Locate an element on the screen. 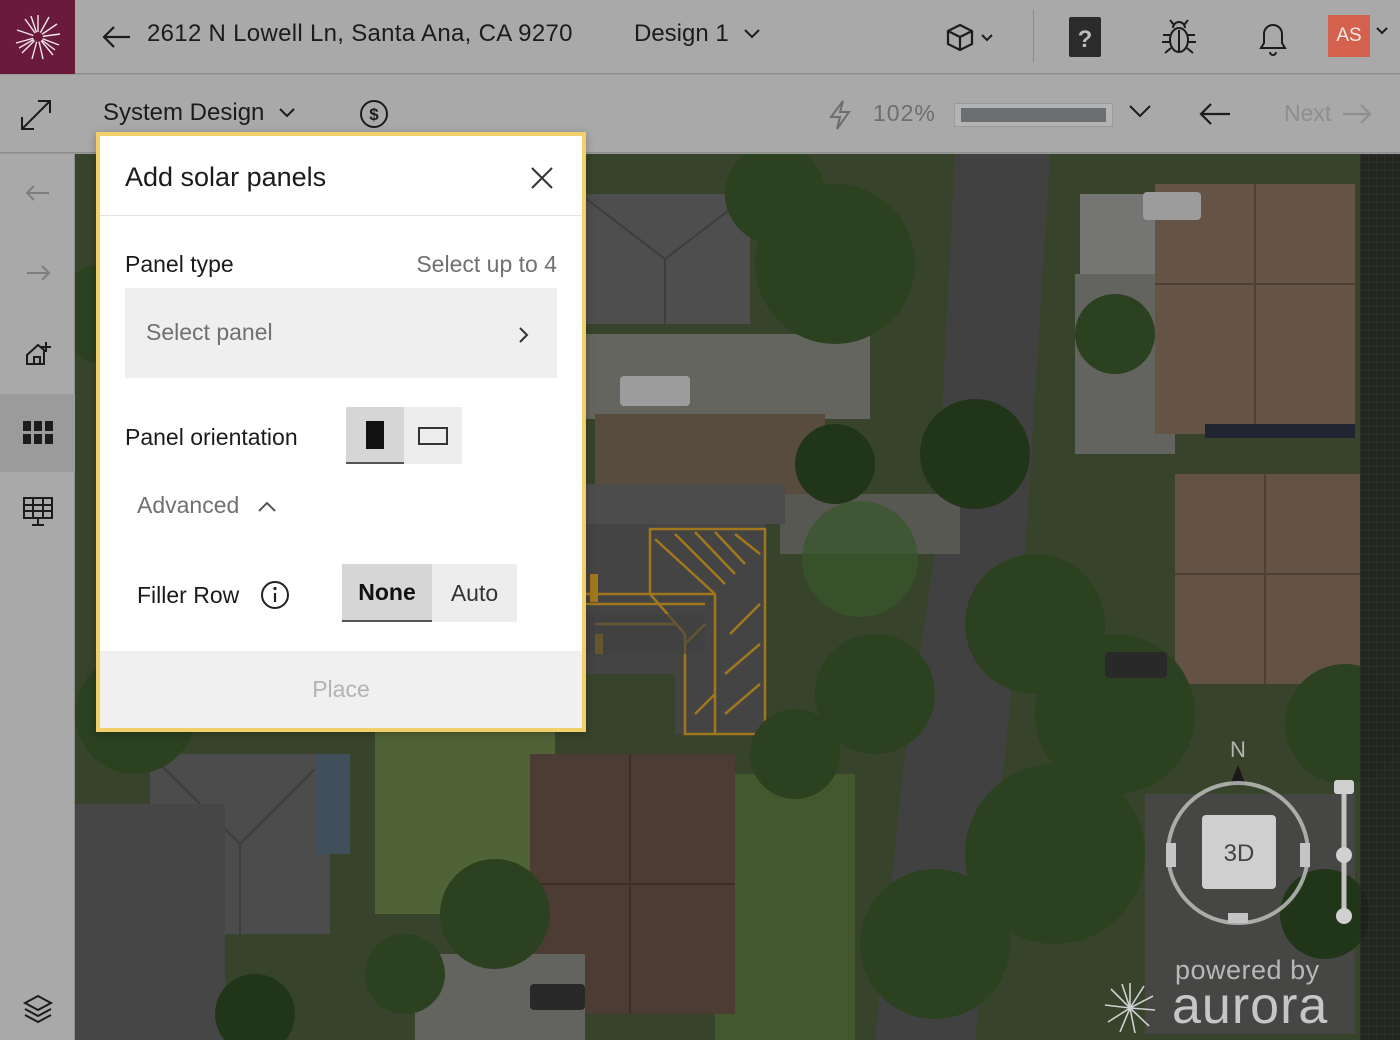 This screenshot has width=1400, height=1040. landscape-orientation-button is located at coordinates (433, 435).